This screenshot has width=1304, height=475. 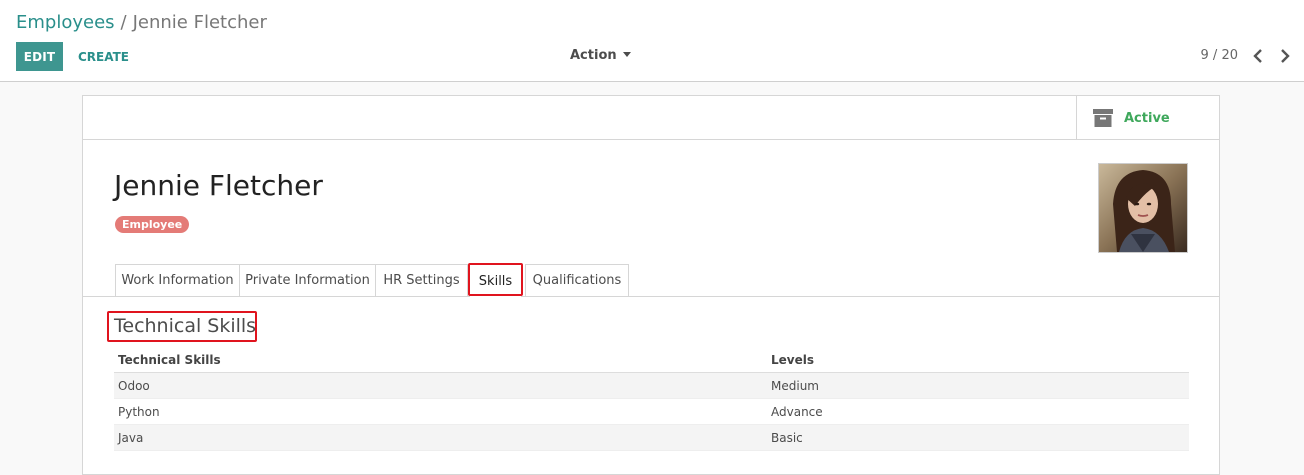 I want to click on tab-private-information: Private Information, so click(x=307, y=280).